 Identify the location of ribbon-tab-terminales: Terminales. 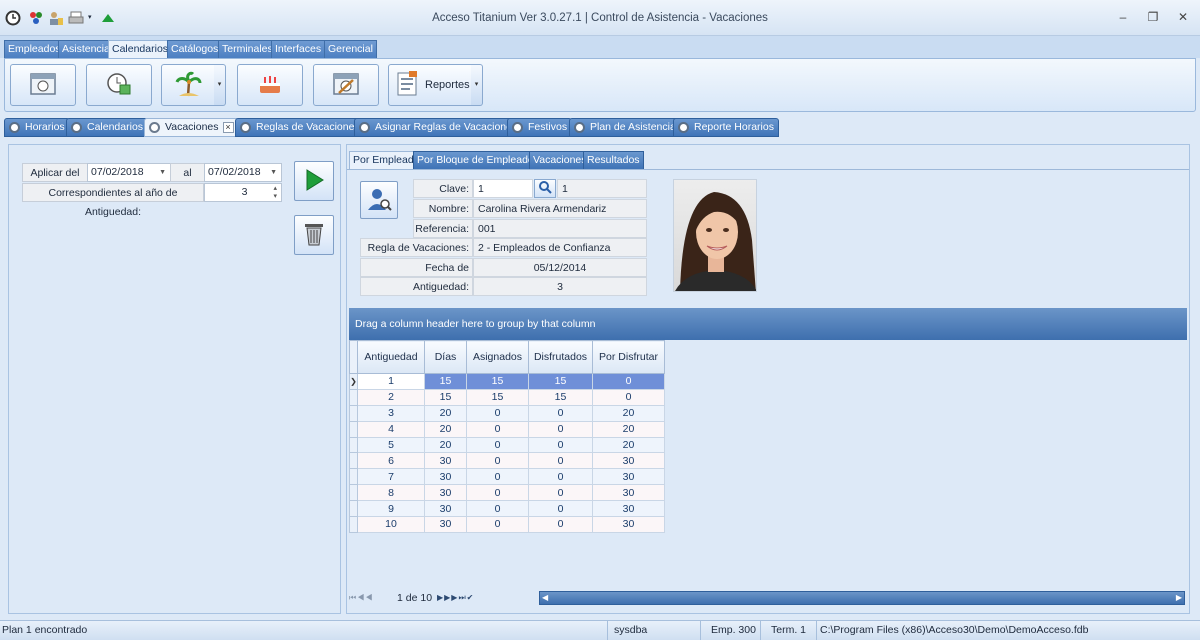
(247, 49).